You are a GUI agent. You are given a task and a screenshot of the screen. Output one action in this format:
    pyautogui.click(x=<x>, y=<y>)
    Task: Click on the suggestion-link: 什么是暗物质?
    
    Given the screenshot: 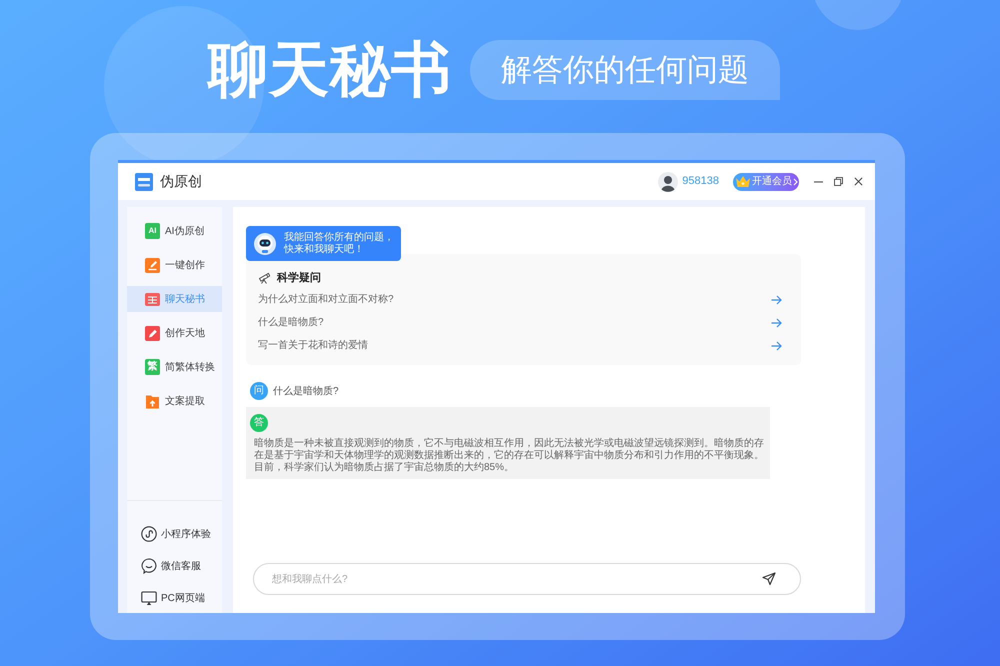 What is the action you would take?
    pyautogui.click(x=514, y=322)
    